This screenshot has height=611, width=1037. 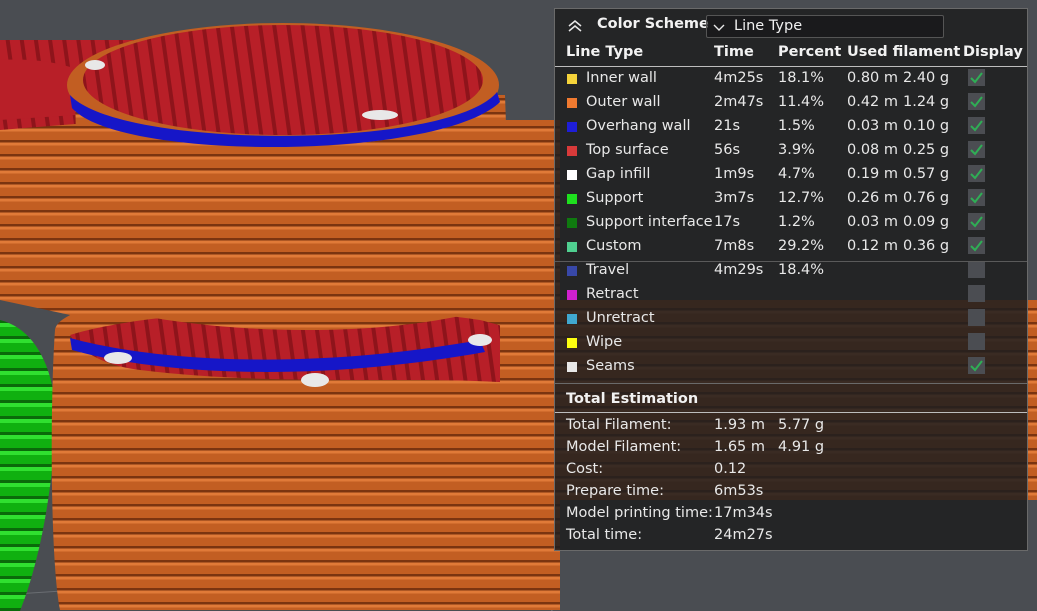 I want to click on legend-row: Unretract, so click(x=791, y=320).